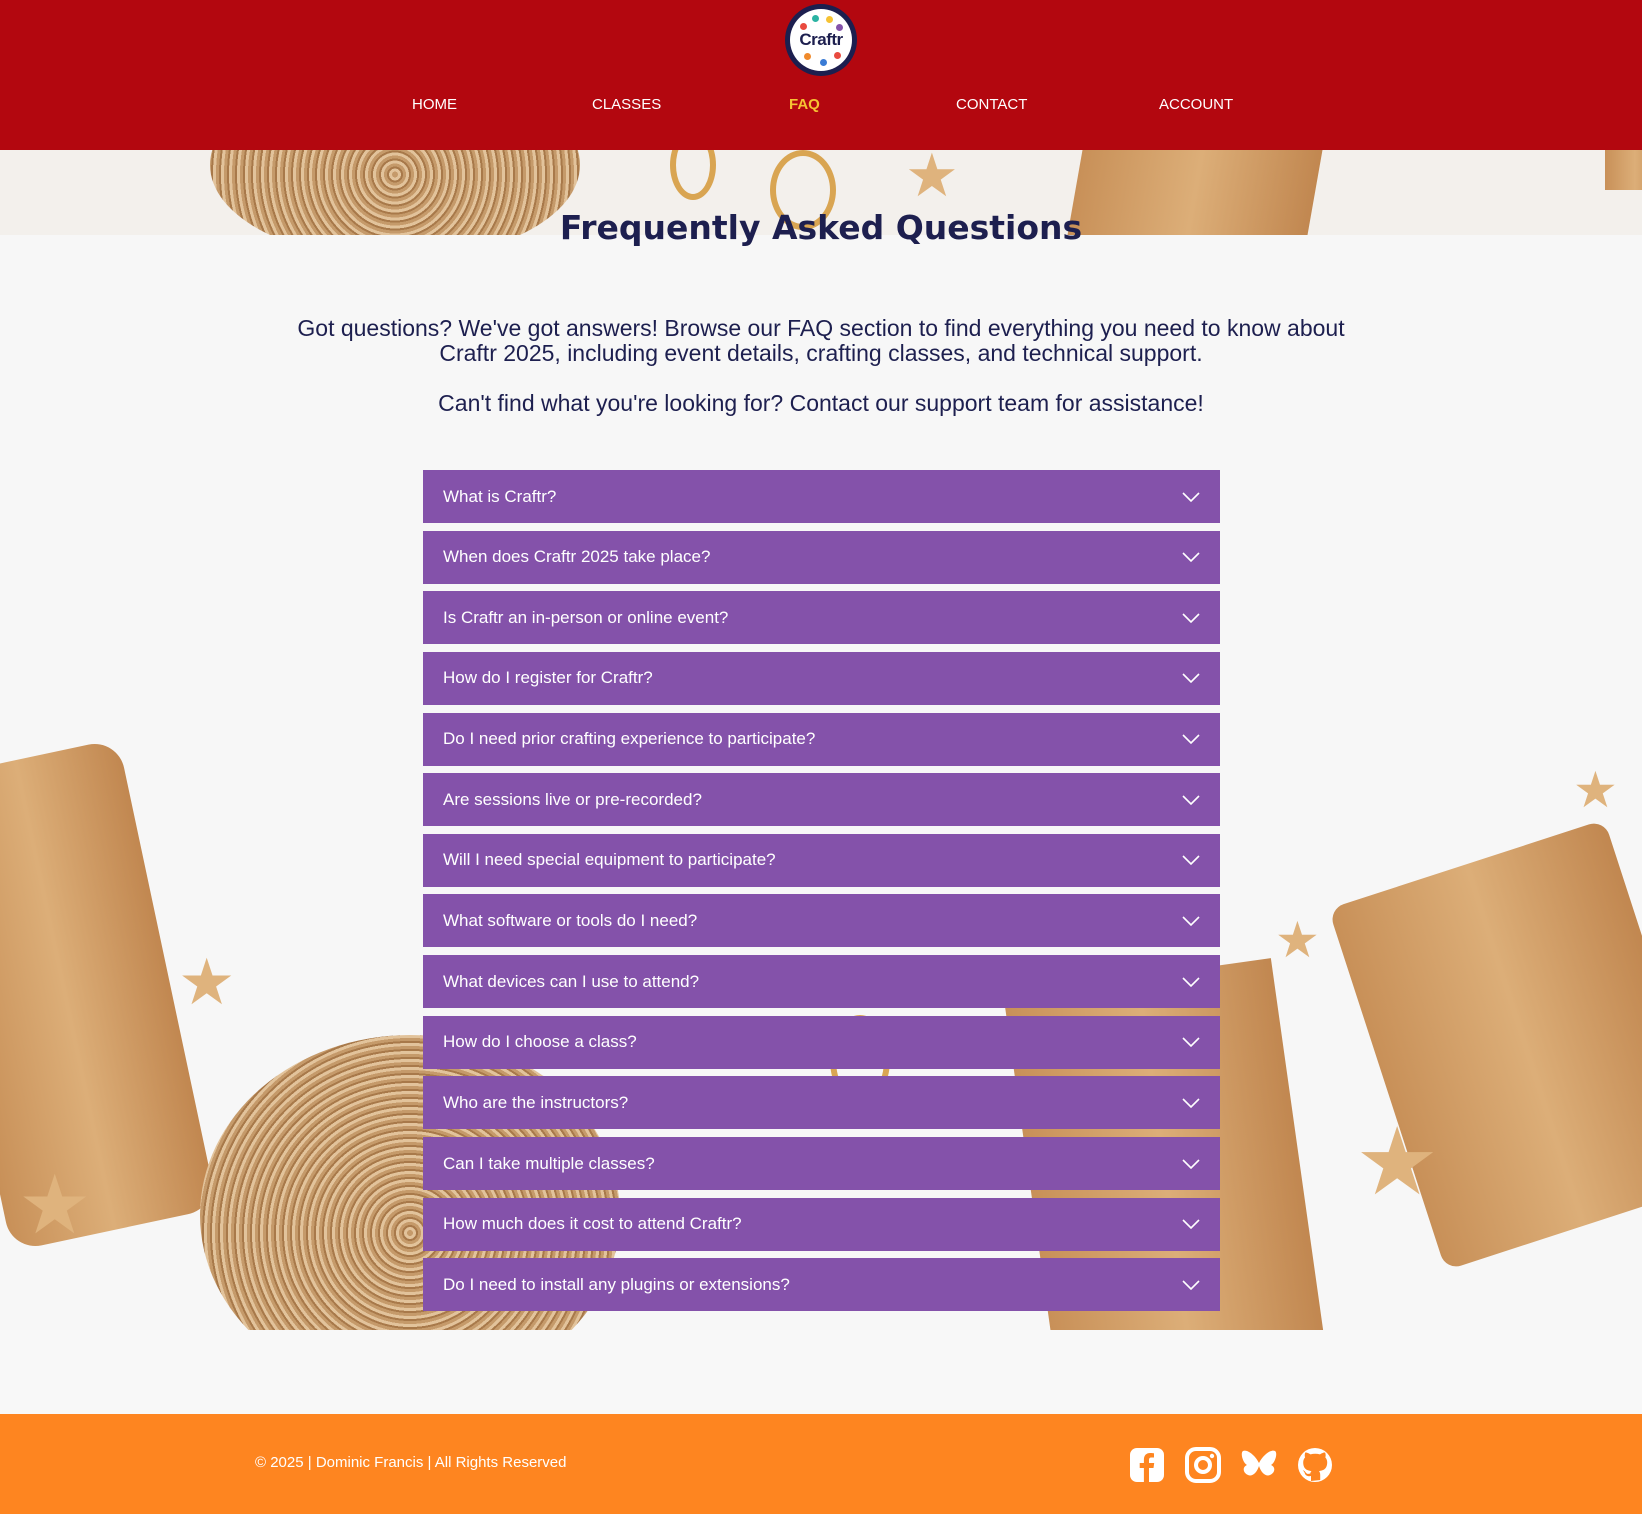 The height and width of the screenshot is (1514, 1642). I want to click on logo-badge: Craftr, so click(821, 40).